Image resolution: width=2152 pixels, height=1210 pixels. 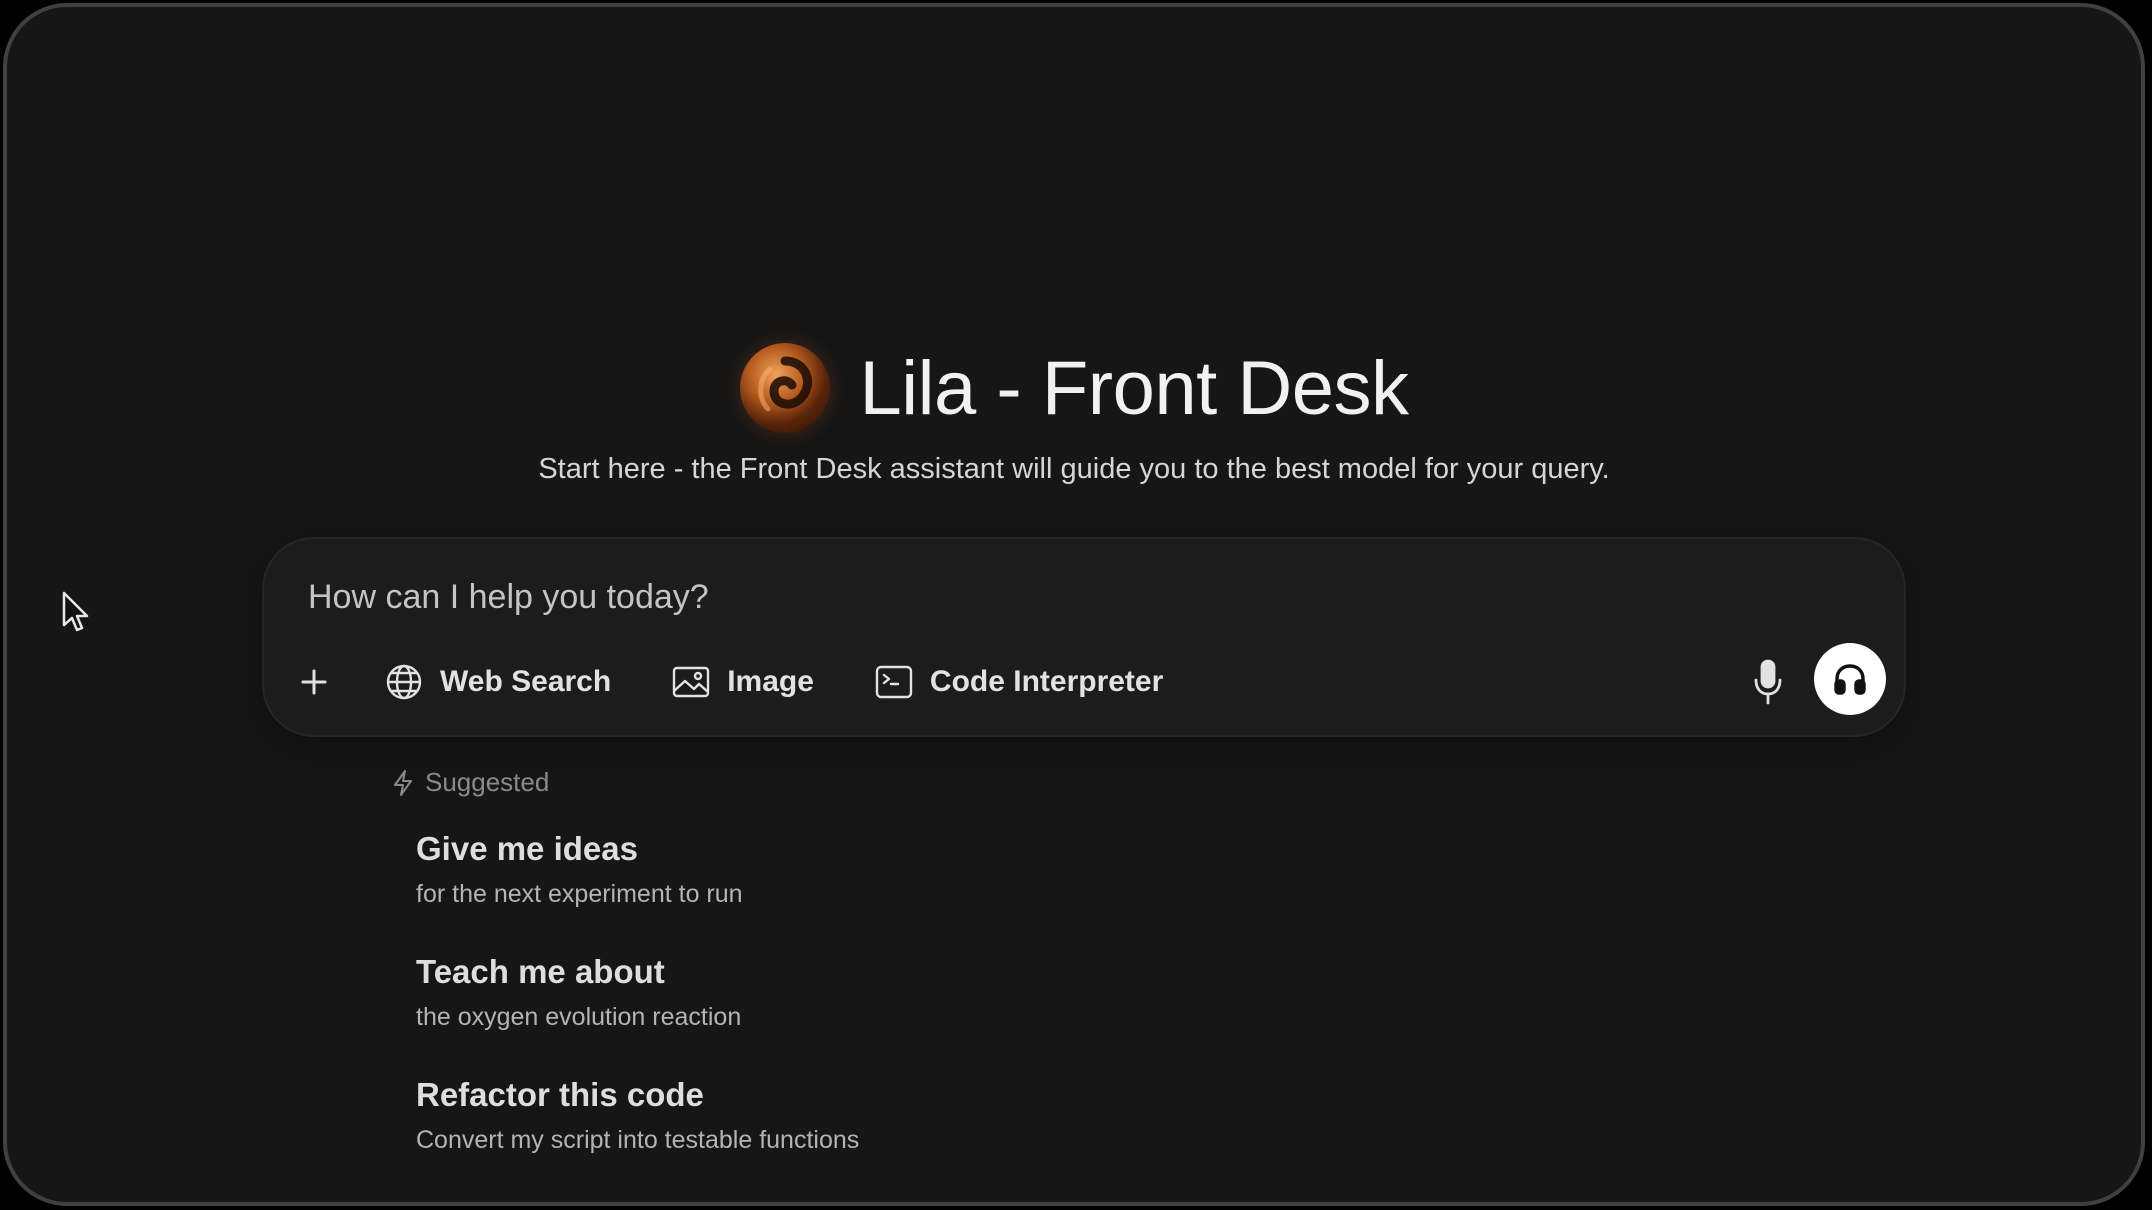 What do you see at coordinates (560, 1094) in the screenshot?
I see `suggestion-title: Refactor this code` at bounding box center [560, 1094].